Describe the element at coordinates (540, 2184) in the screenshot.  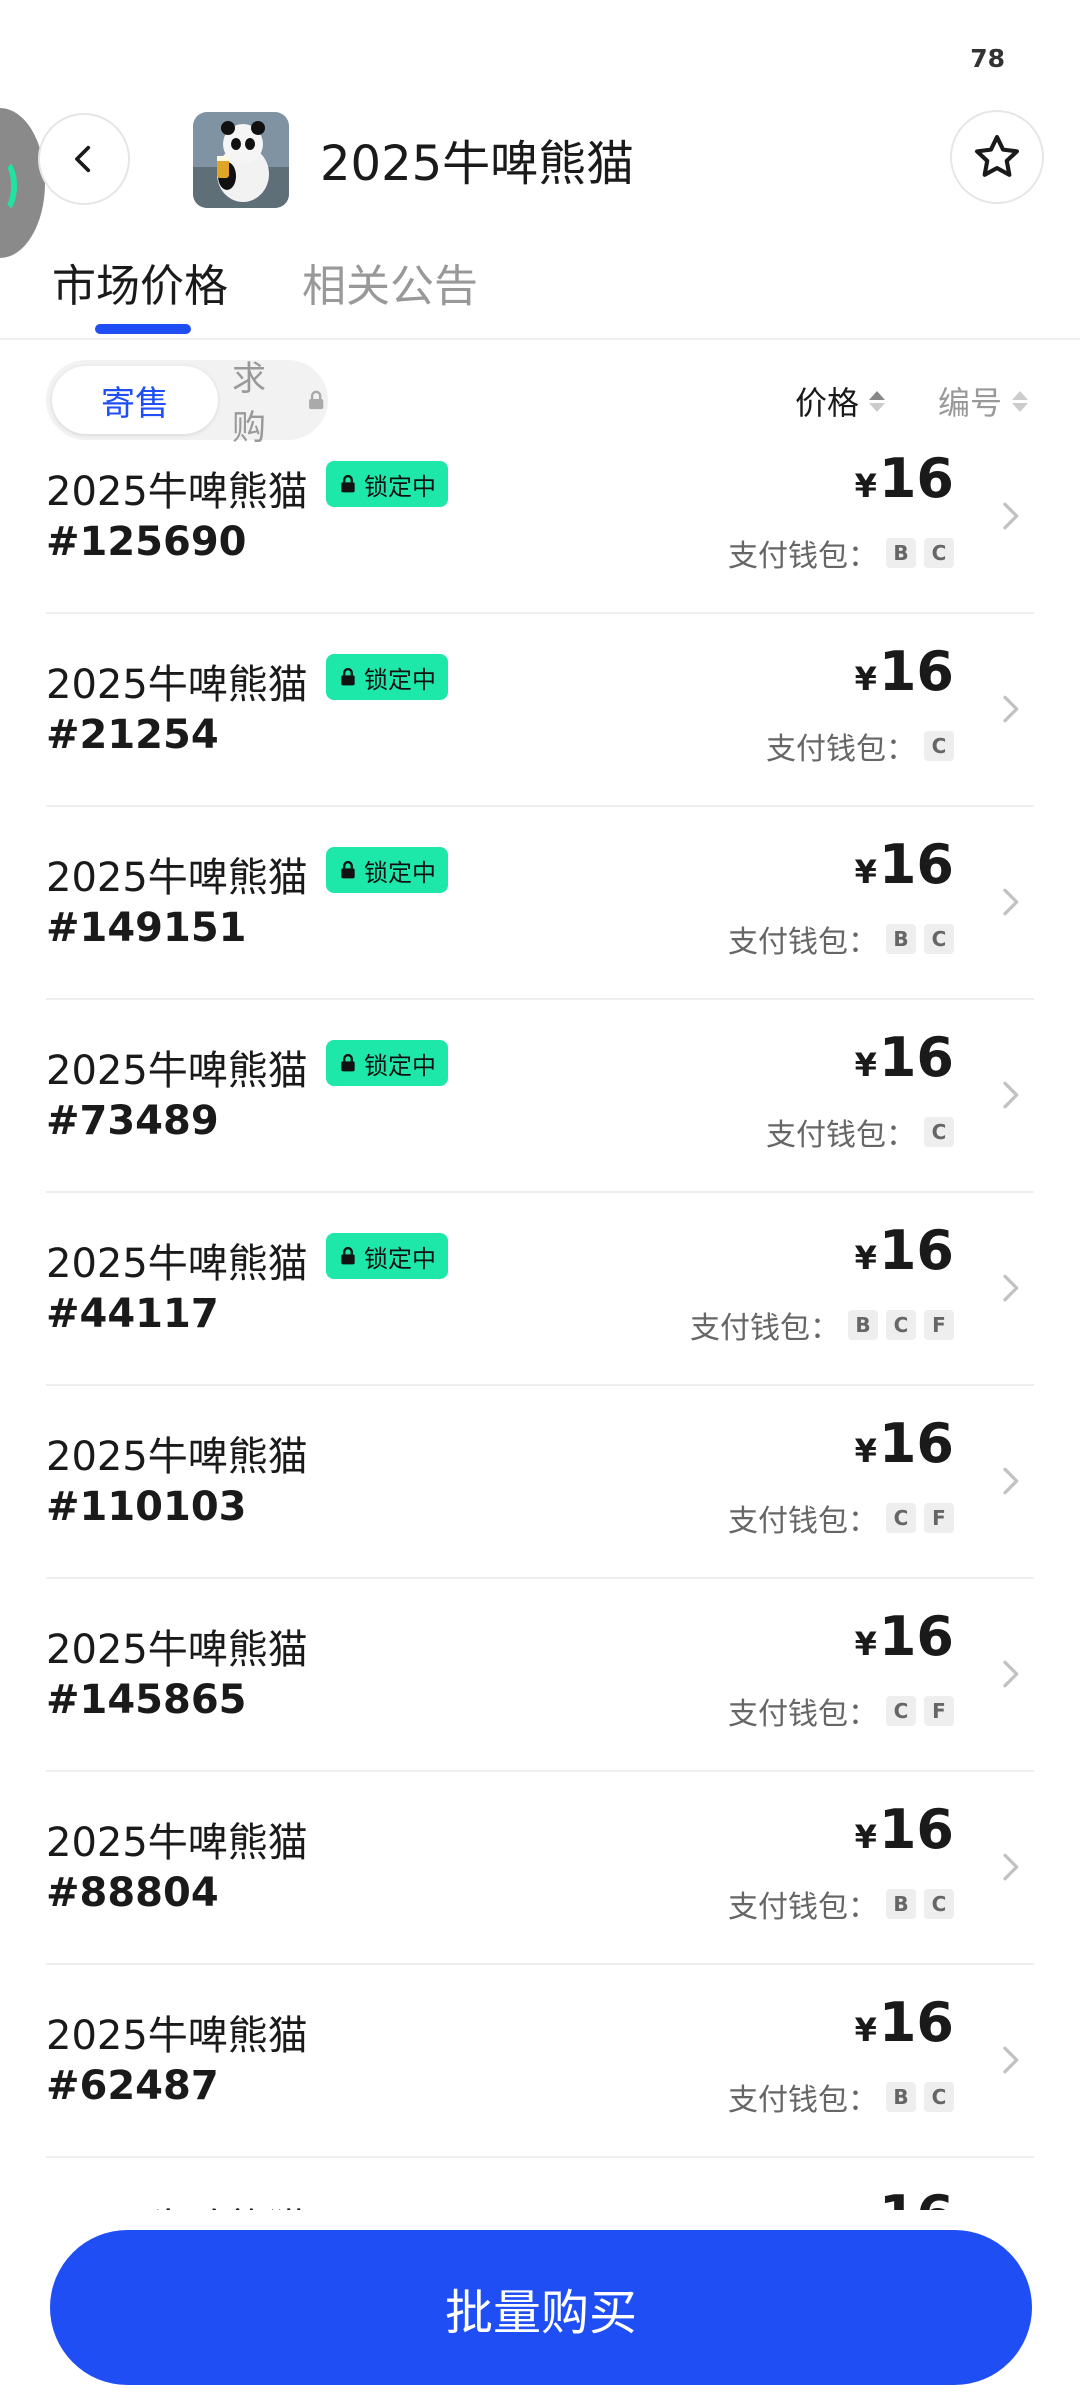
I see `listing-row: 2025牛啤熊猫 ¥16` at that location.